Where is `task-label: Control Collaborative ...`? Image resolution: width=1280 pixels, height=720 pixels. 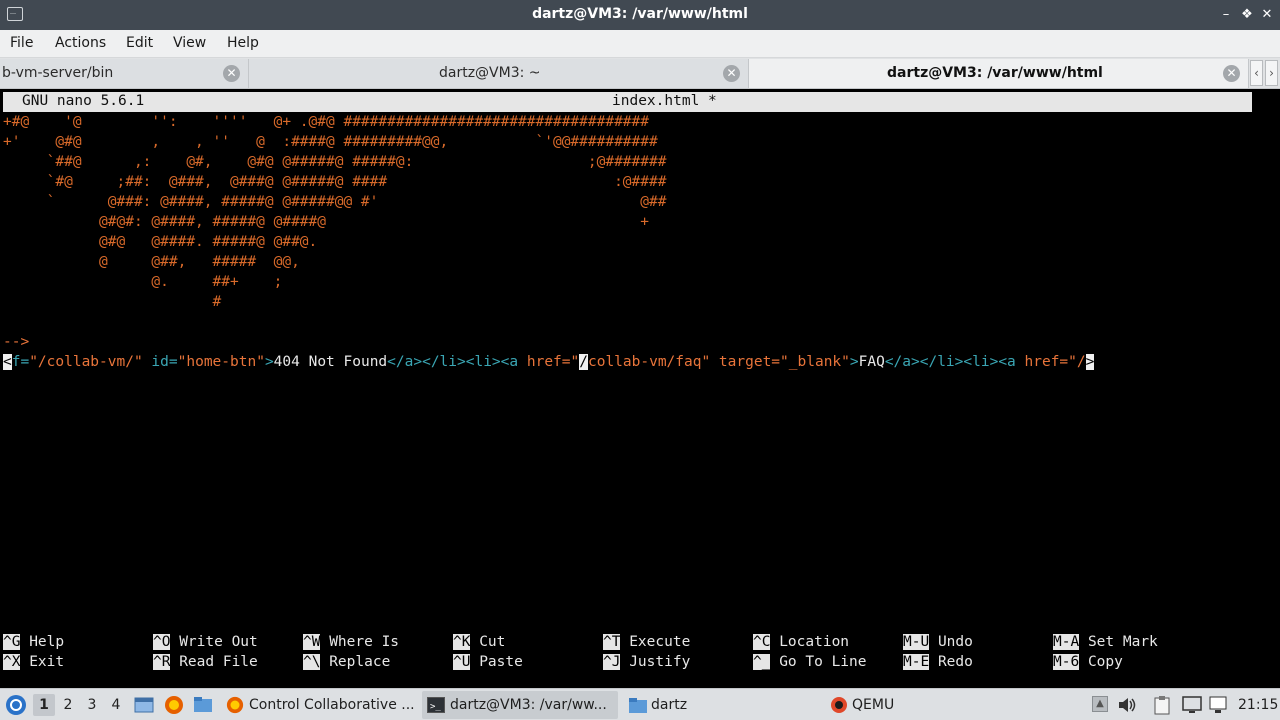
task-label: Control Collaborative ... is located at coordinates (332, 705).